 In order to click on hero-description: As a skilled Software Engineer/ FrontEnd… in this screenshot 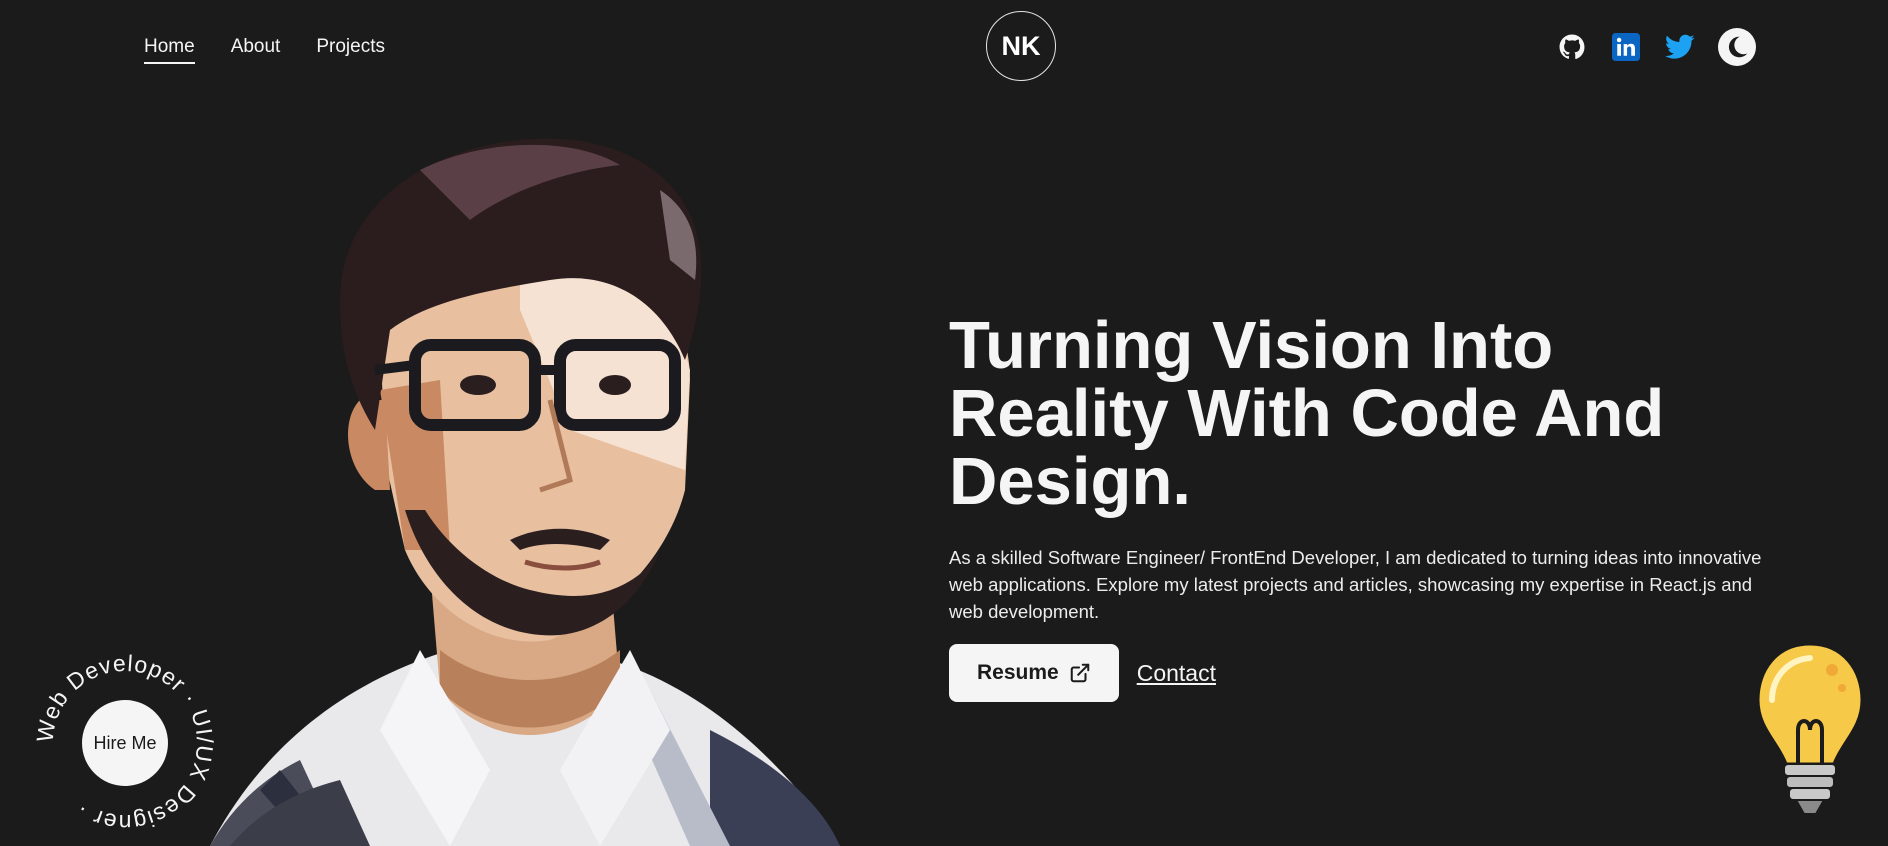, I will do `click(1355, 584)`.